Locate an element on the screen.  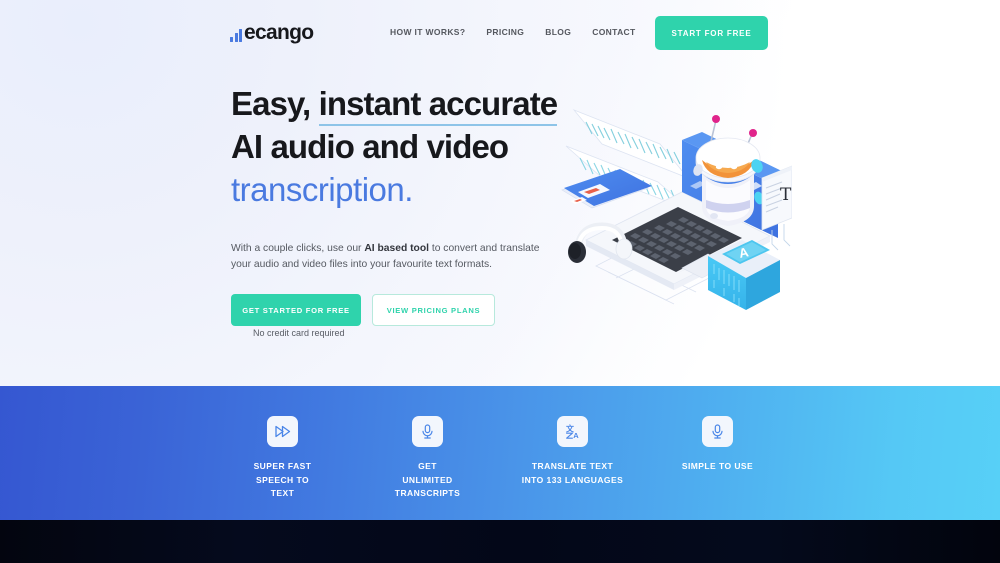
headline-line1-plain: Easy, is located at coordinates (275, 103).